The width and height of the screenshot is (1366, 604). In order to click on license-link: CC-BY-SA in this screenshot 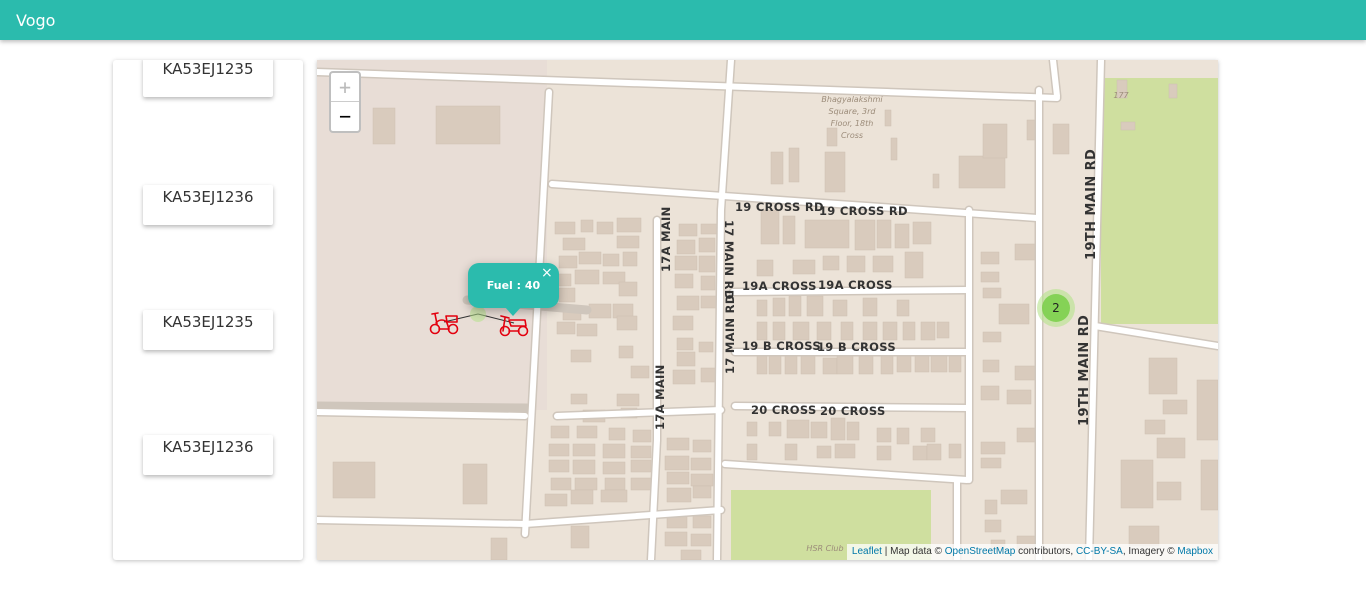, I will do `click(1099, 551)`.